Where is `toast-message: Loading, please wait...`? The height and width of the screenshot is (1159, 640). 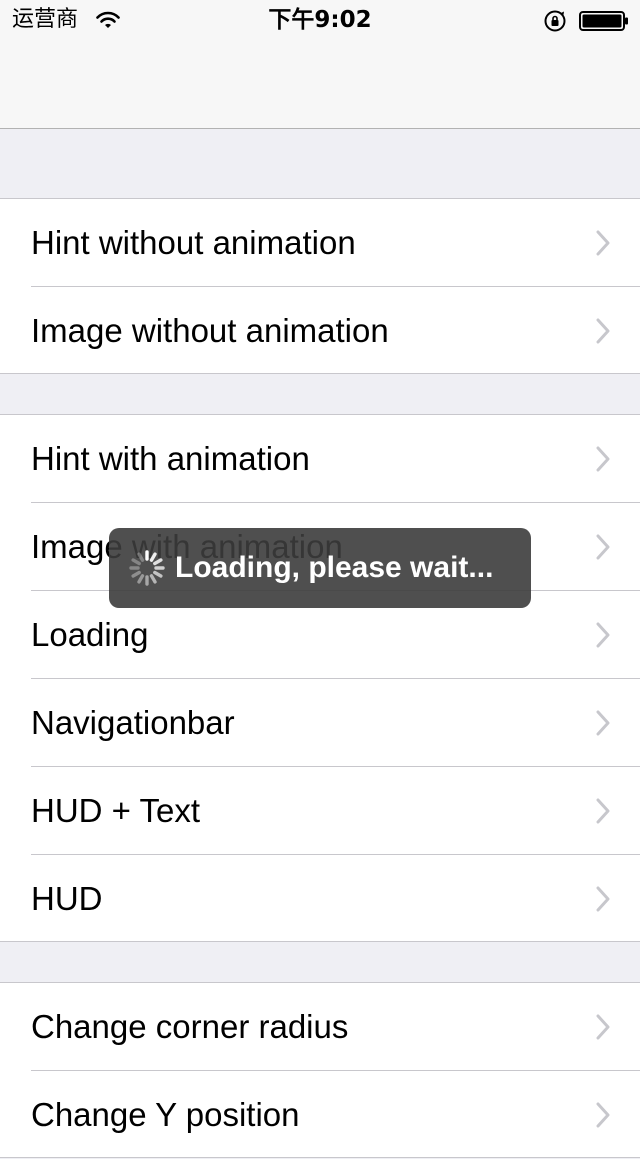 toast-message: Loading, please wait... is located at coordinates (334, 567).